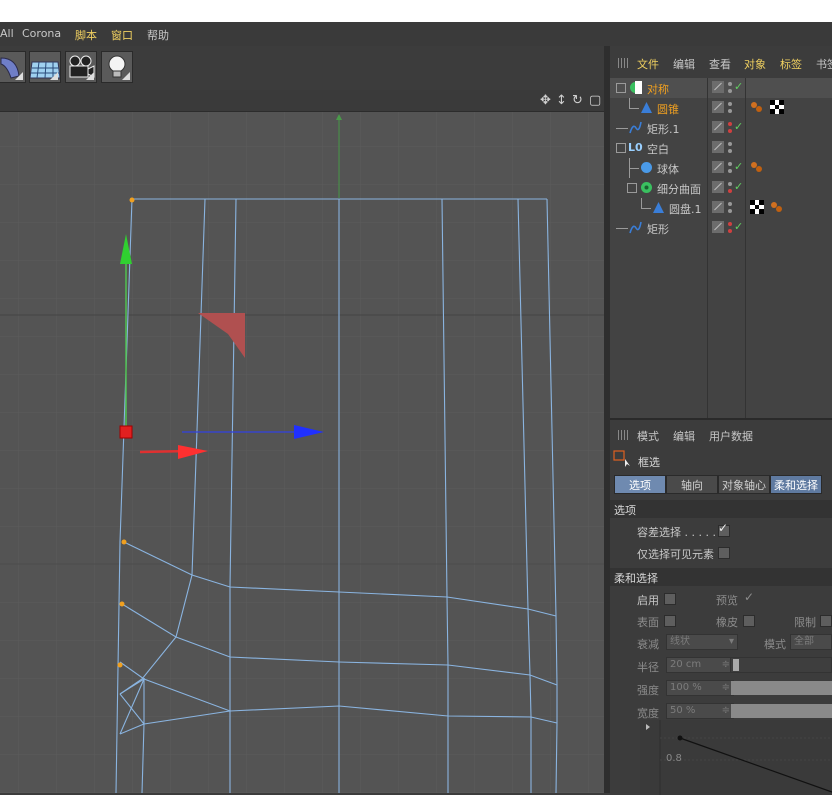  Describe the element at coordinates (791, 64) in the screenshot. I see `om-menu-tags: 标签` at that location.